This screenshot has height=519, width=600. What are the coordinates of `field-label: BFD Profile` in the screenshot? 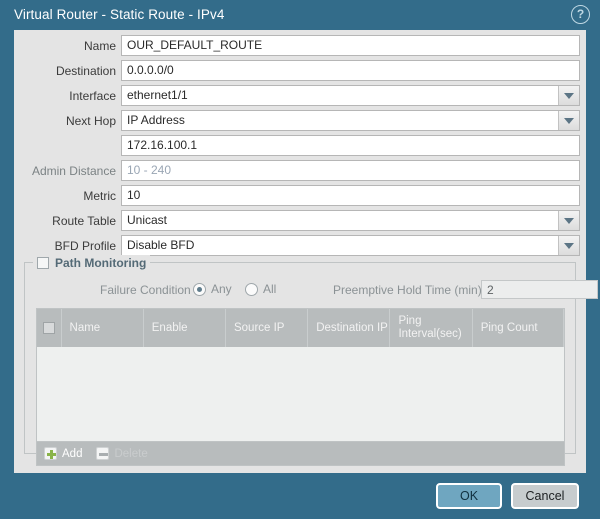 It's located at (85, 246).